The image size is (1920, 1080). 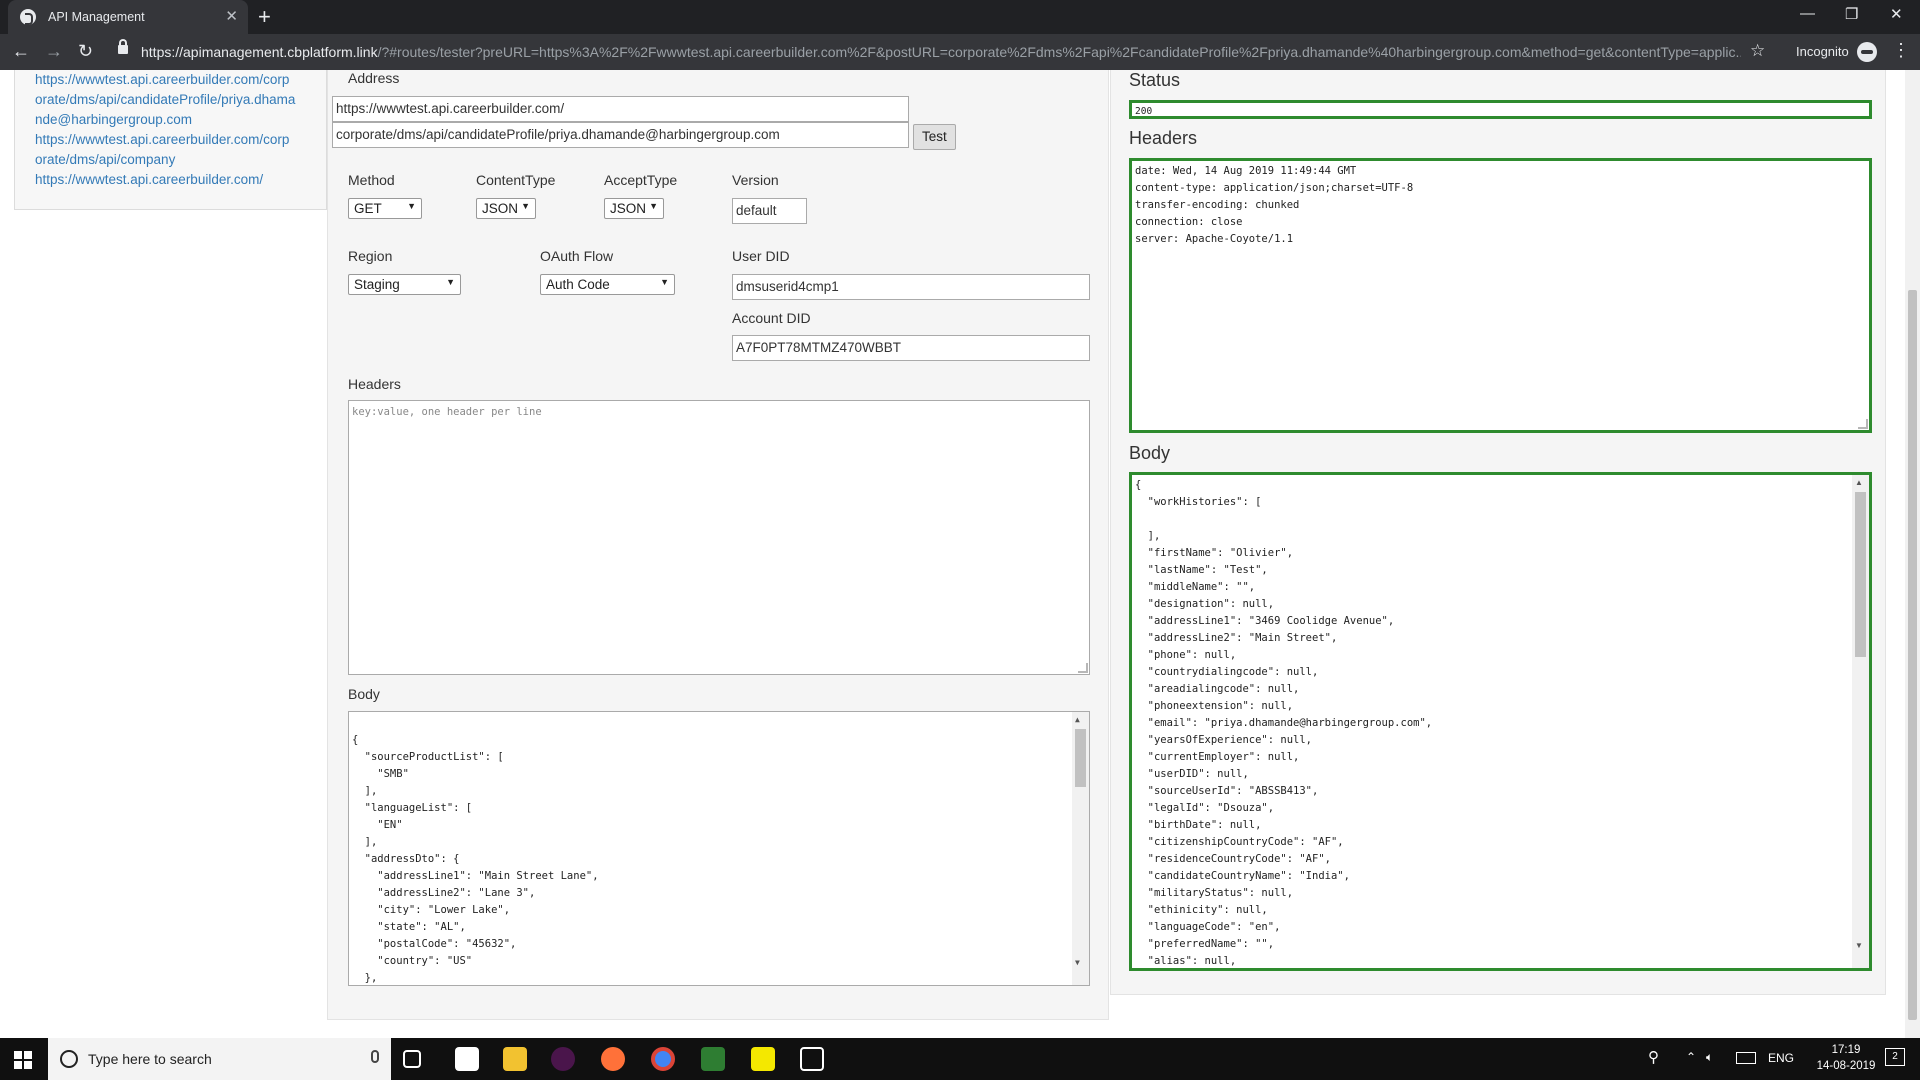 I want to click on browser-menu-icon: ⋮, so click(x=1901, y=50).